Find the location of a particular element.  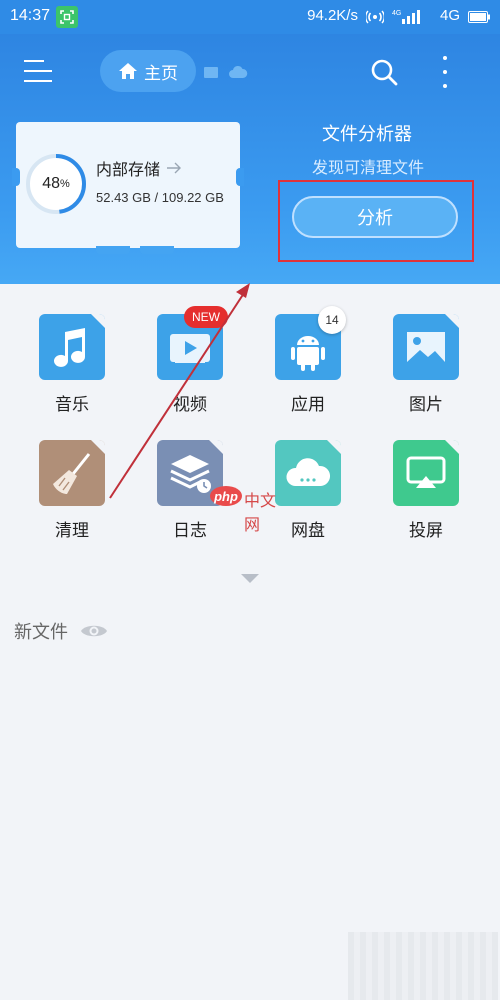

screen-cast-icon is located at coordinates (426, 473).